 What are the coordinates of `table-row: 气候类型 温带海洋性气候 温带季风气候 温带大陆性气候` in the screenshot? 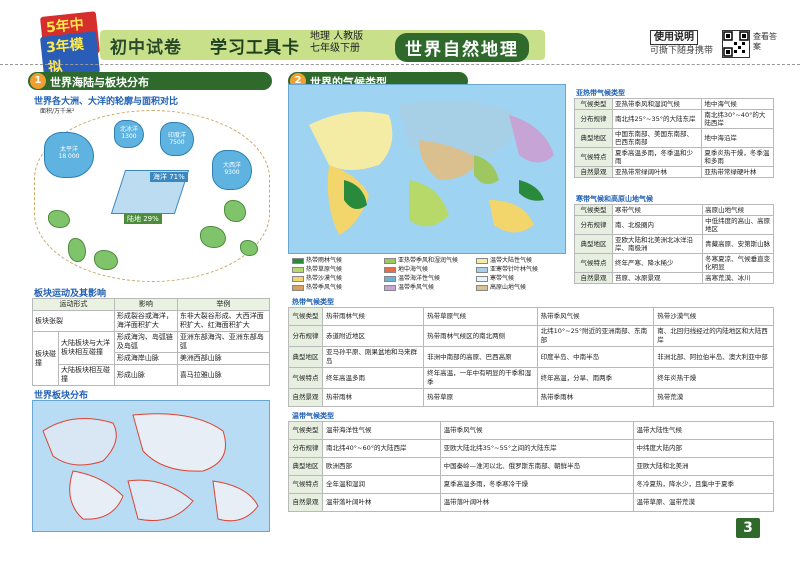 It's located at (531, 430).